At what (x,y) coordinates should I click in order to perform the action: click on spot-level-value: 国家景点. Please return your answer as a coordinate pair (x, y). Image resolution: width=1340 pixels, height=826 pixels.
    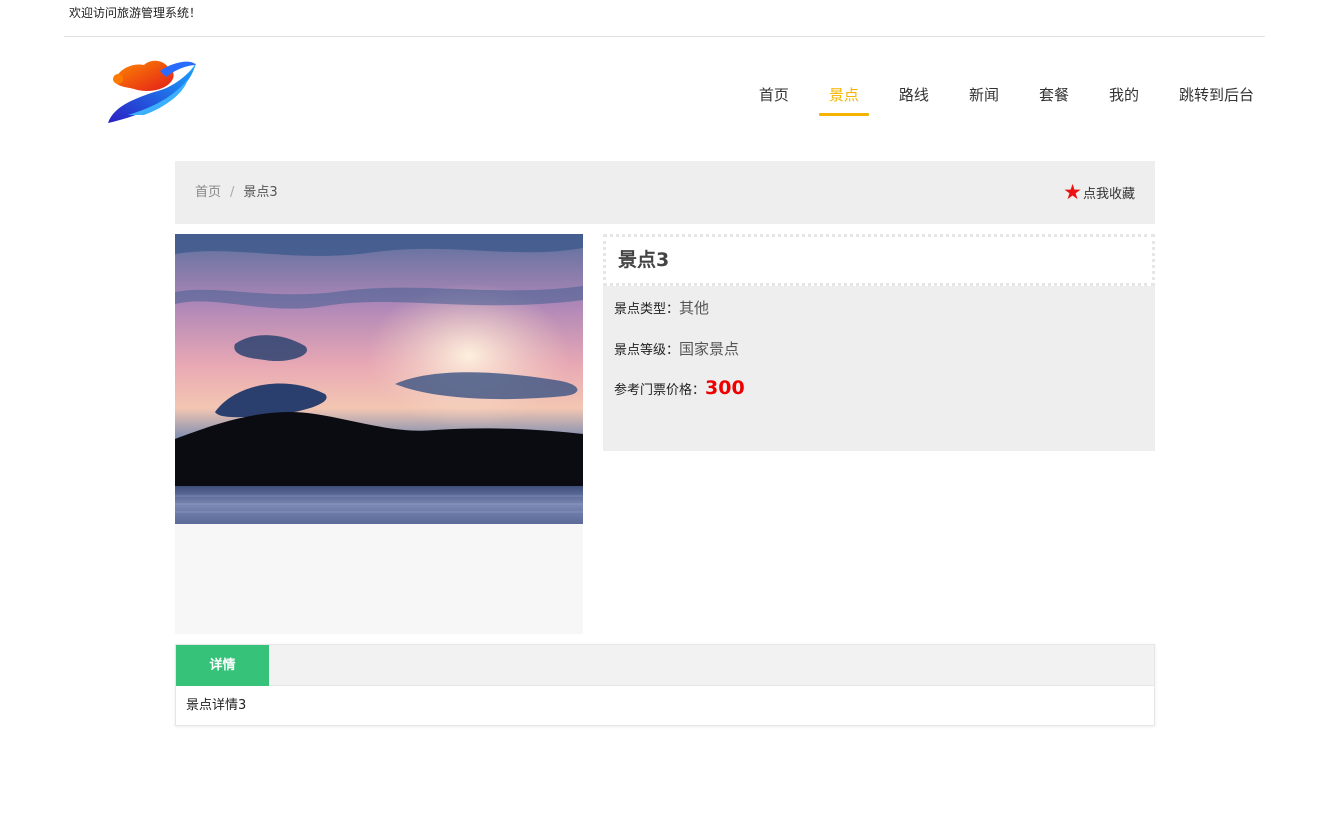
    Looking at the image, I should click on (709, 349).